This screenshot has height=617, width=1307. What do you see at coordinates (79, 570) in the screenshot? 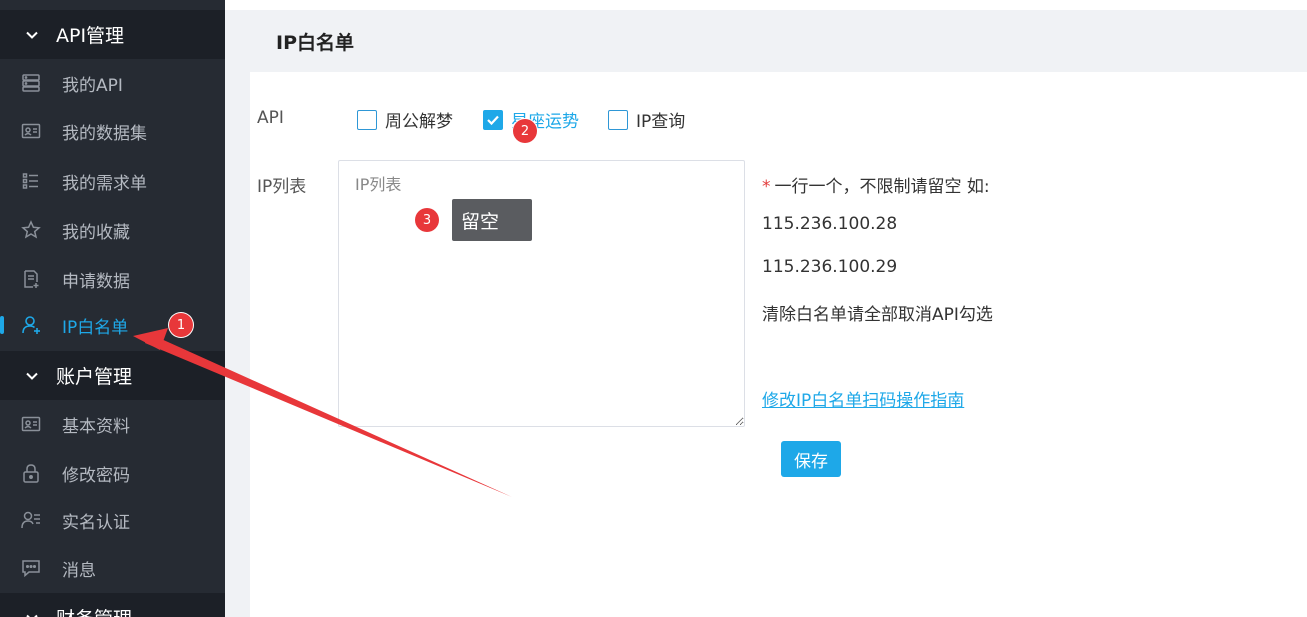
I see `sidebar-item-label: 消息` at bounding box center [79, 570].